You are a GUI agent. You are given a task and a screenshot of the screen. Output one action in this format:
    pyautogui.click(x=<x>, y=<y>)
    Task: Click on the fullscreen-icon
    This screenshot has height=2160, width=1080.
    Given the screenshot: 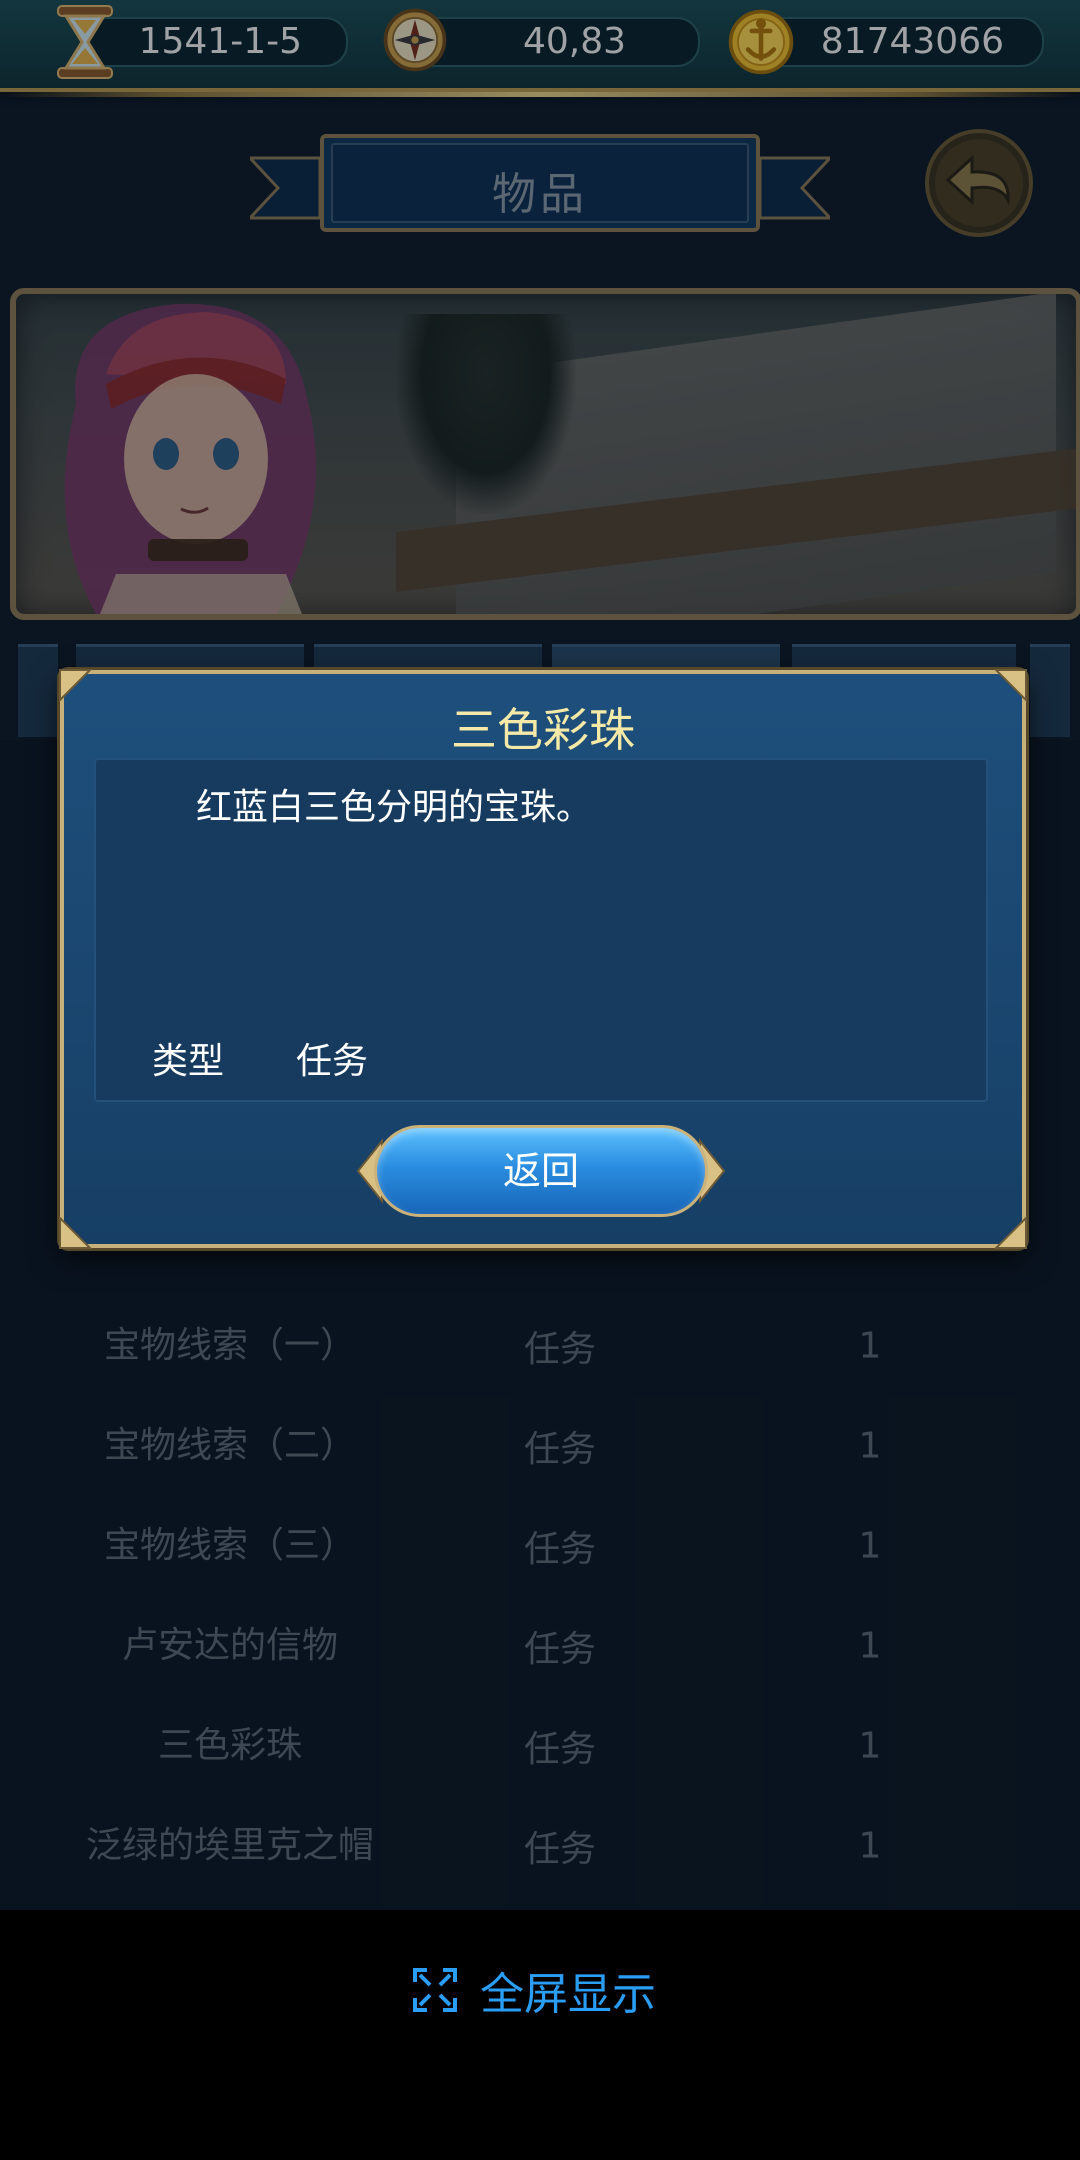 What is the action you would take?
    pyautogui.click(x=435, y=1990)
    